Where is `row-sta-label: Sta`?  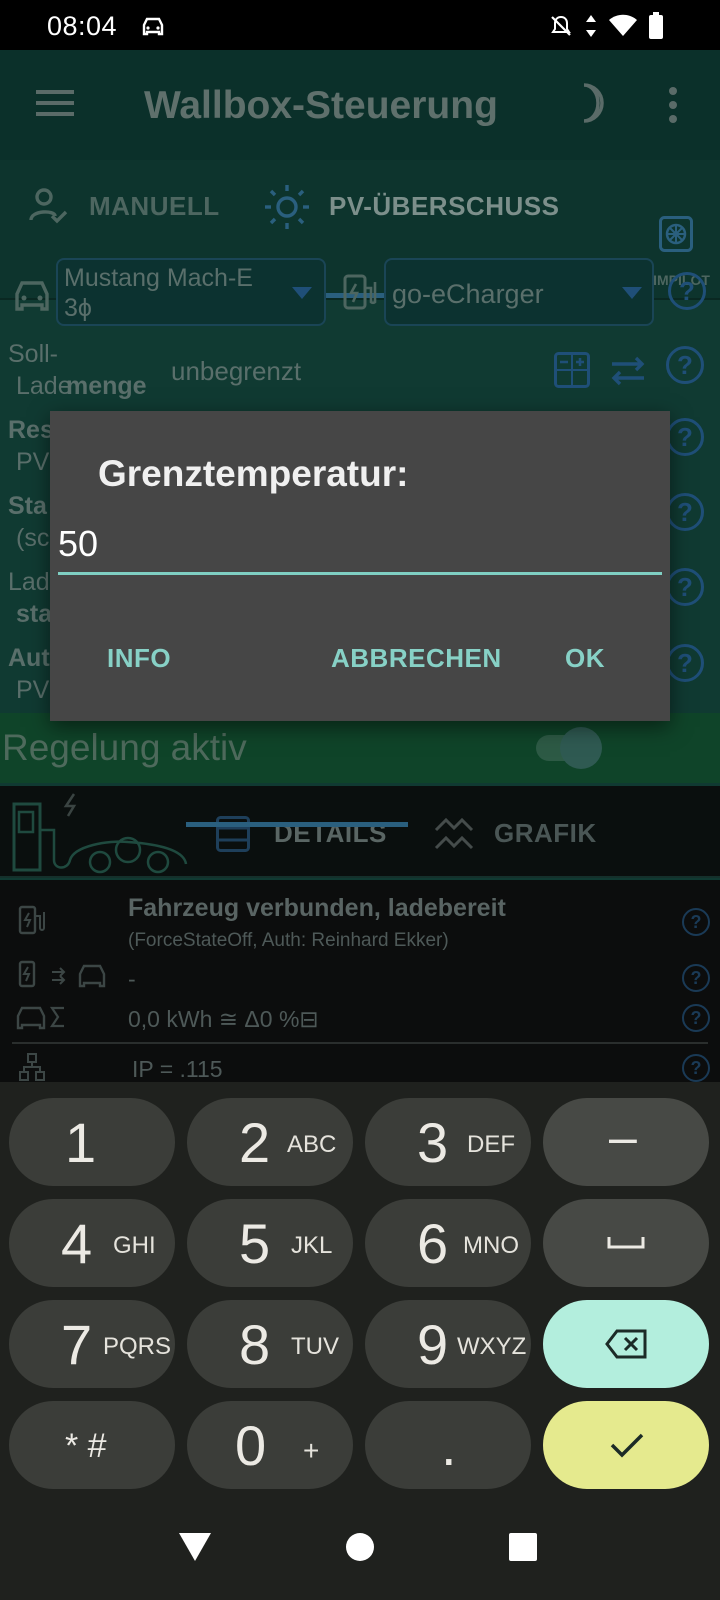
row-sta-label: Sta is located at coordinates (27, 506).